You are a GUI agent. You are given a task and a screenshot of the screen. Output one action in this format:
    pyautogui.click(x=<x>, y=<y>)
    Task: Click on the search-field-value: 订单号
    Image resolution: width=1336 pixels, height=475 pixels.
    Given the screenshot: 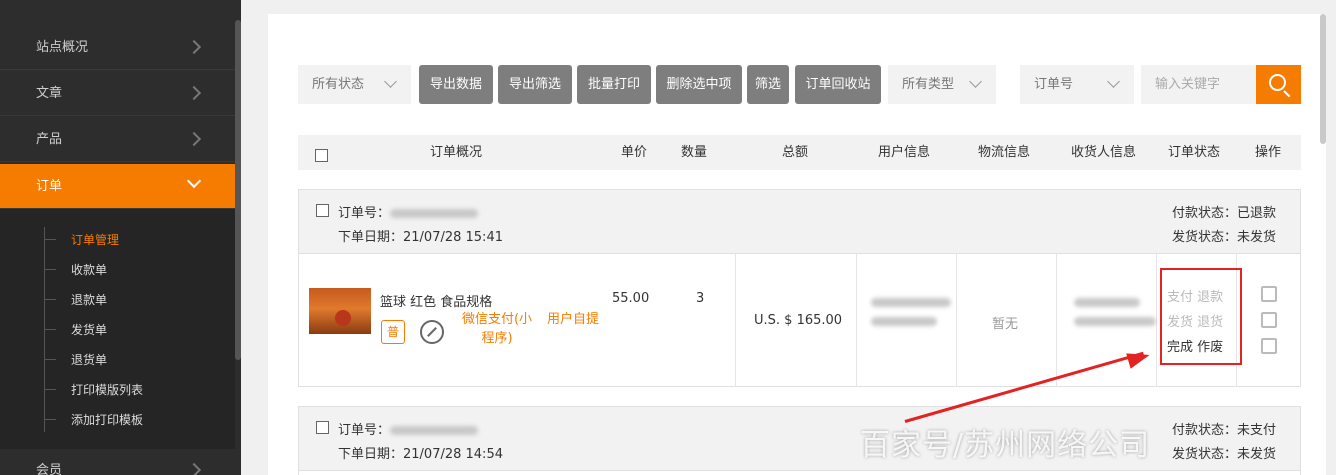 What is the action you would take?
    pyautogui.click(x=1054, y=84)
    